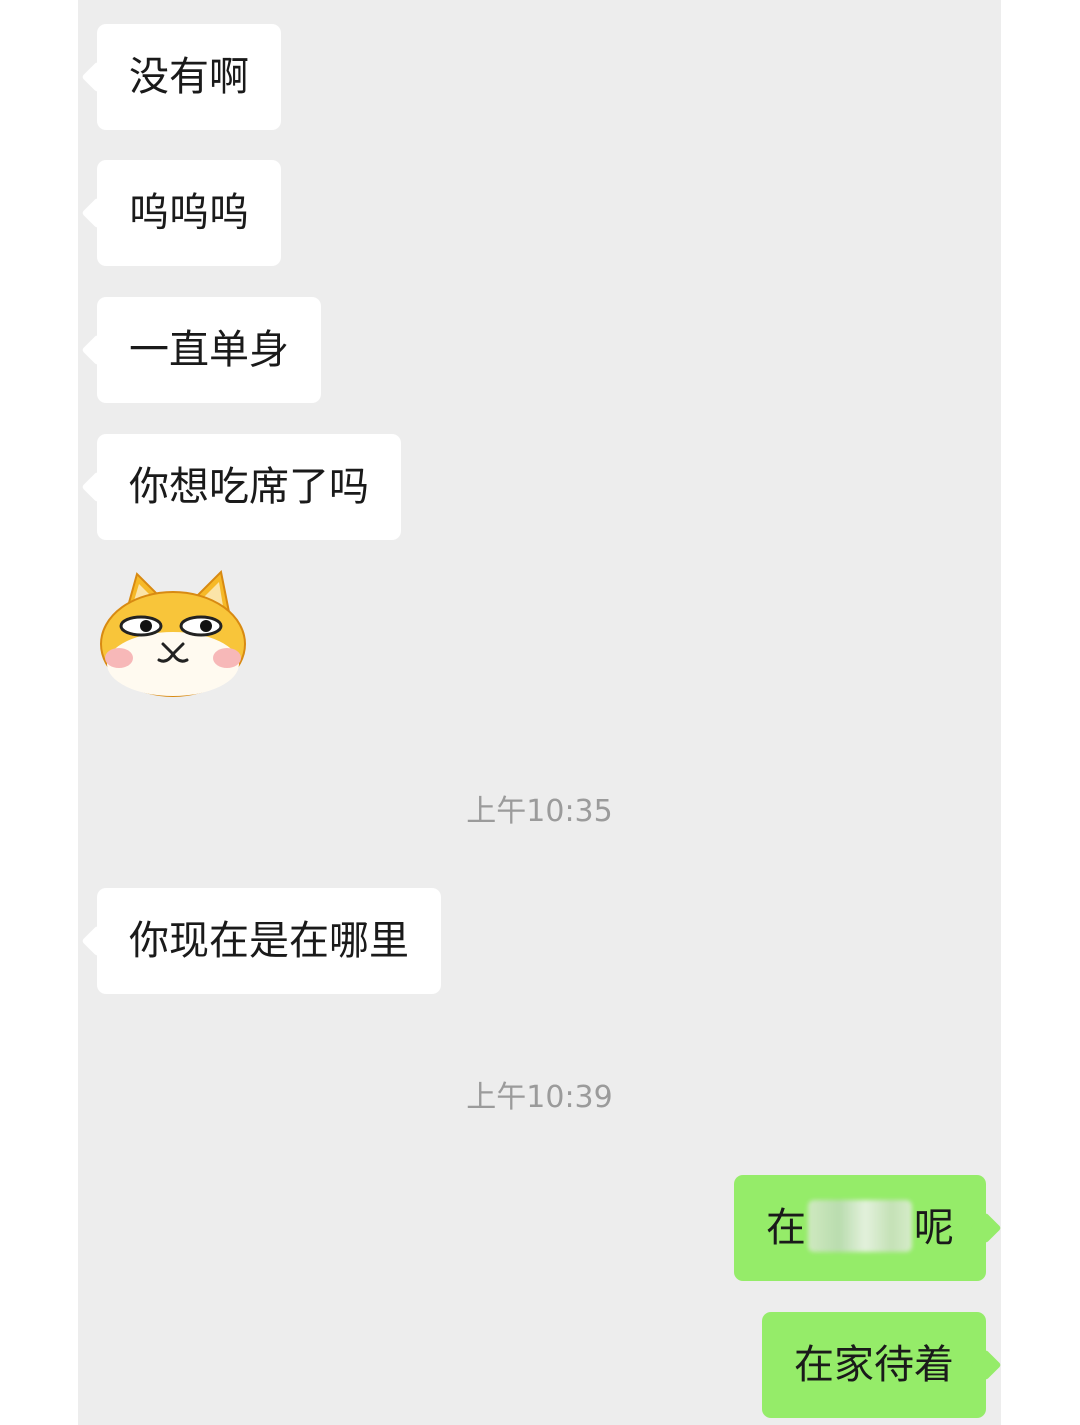 The height and width of the screenshot is (1425, 1080). I want to click on incoming-message-bubble: 呜呜呜, so click(189, 213).